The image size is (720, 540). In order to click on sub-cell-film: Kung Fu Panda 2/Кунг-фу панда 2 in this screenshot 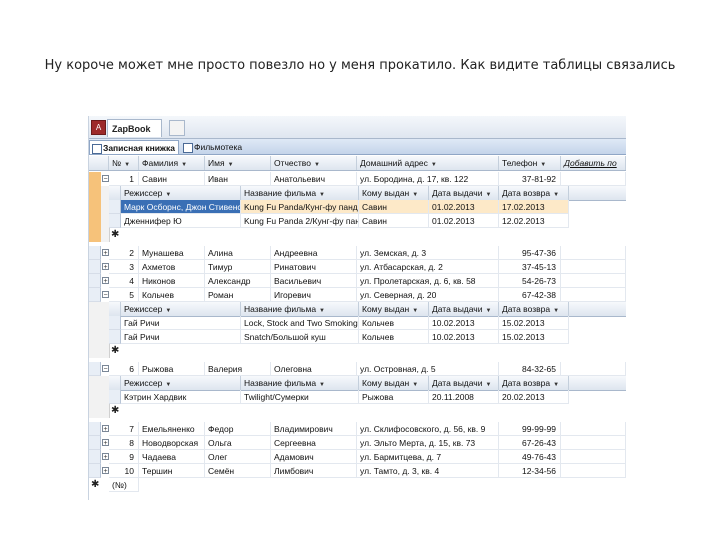, I will do `click(300, 221)`.